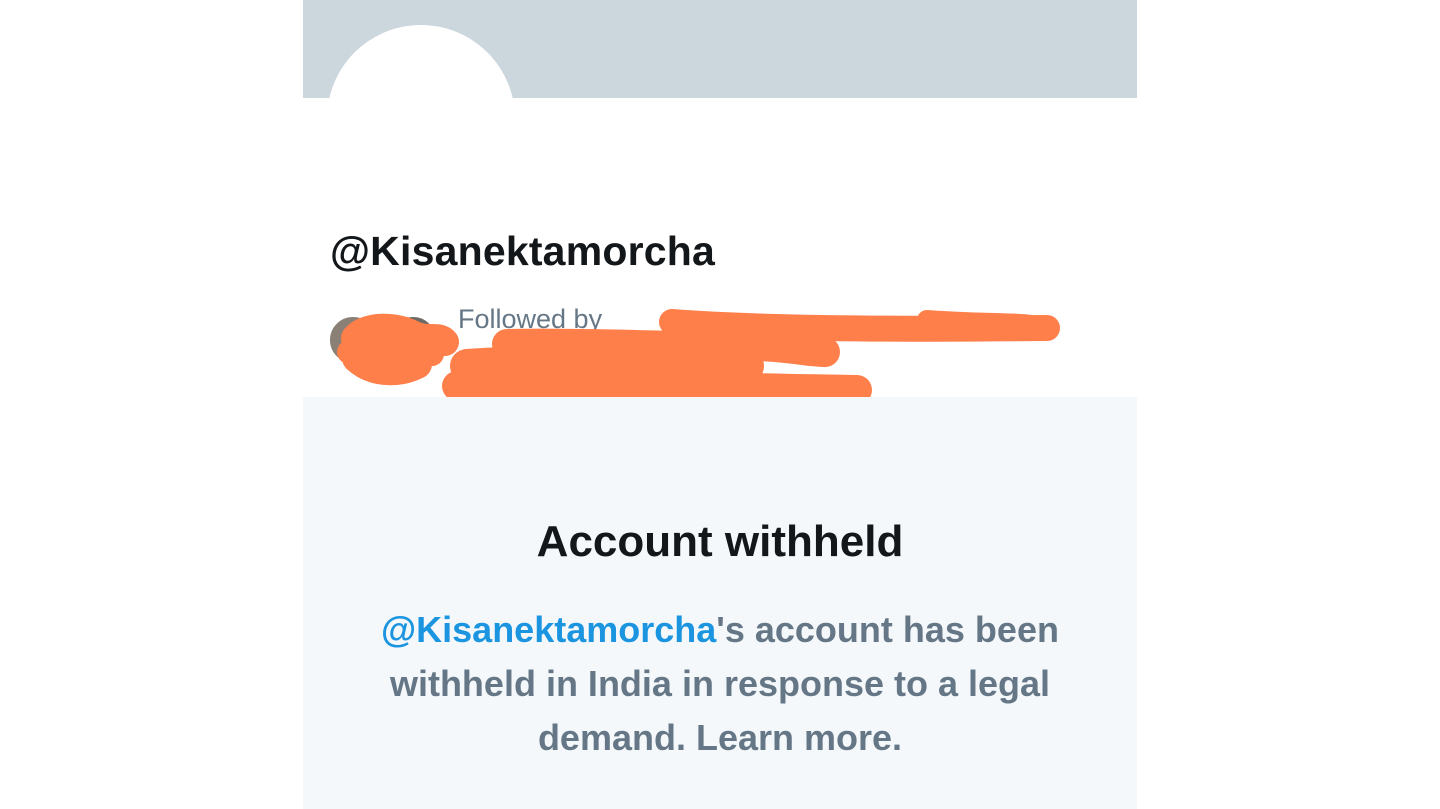  What do you see at coordinates (522, 251) in the screenshot?
I see `profile-handle: @Kisanektamorcha` at bounding box center [522, 251].